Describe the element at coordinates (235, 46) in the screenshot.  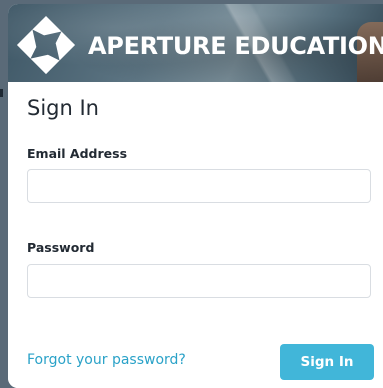
I see `brand-name: APERTURE EDUCATION` at that location.